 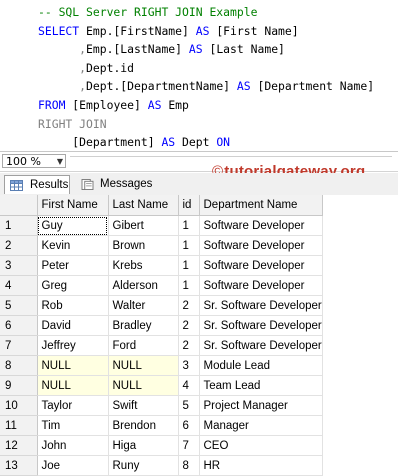 I want to click on table-row: 10 Taylor Swift 5 Project Manager, so click(x=161, y=405).